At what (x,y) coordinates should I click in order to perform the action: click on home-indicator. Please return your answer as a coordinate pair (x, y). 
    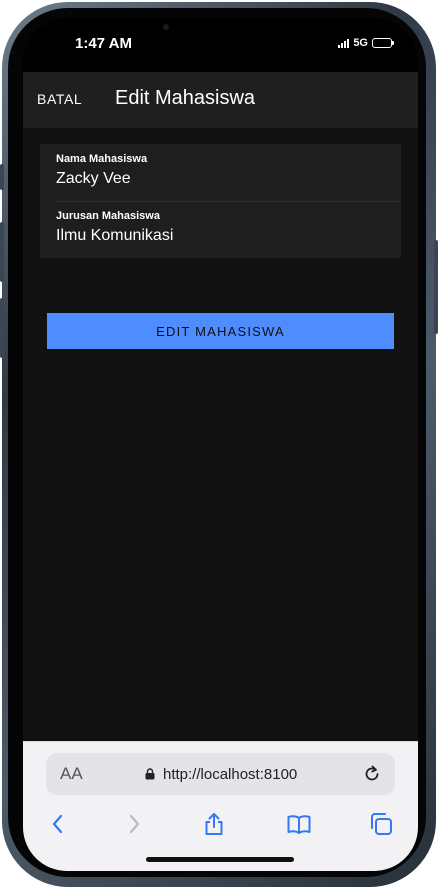
    Looking at the image, I should click on (220, 859).